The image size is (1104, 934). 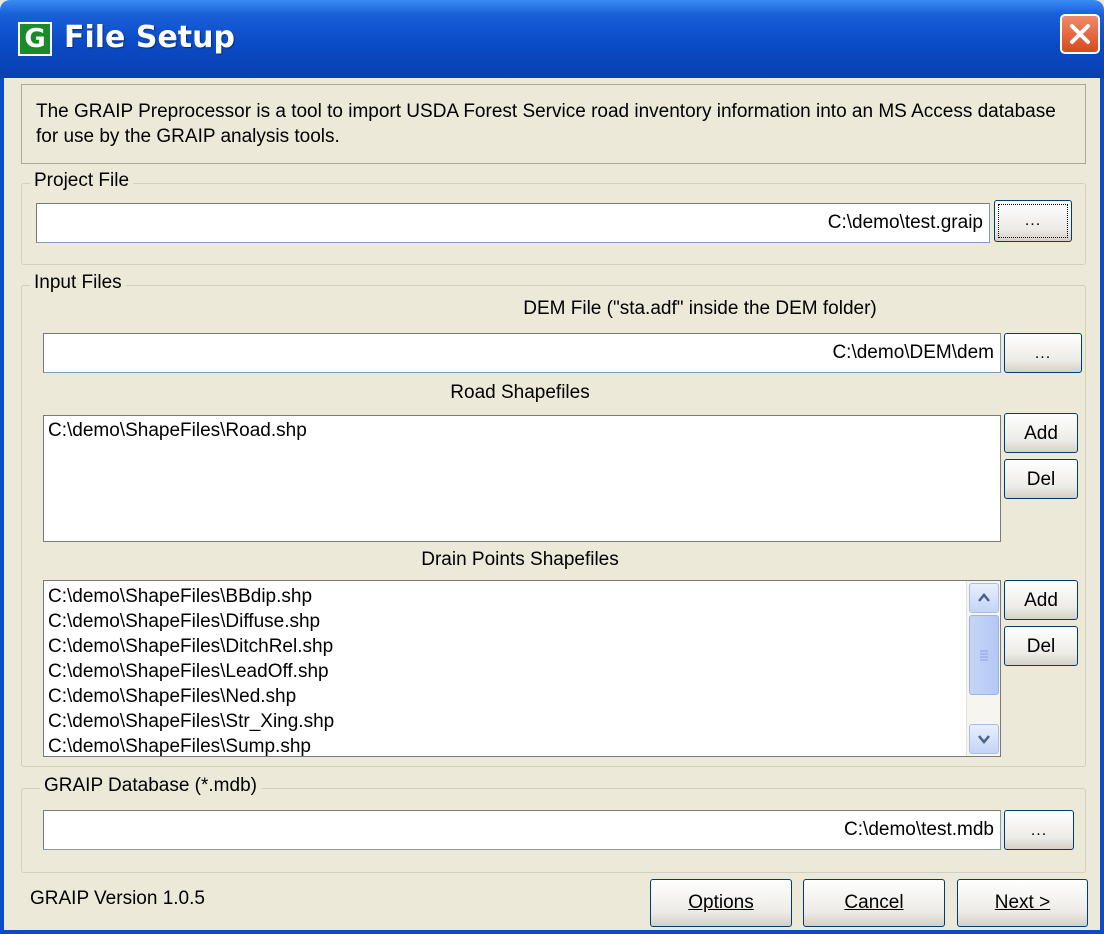 What do you see at coordinates (522, 671) in the screenshot?
I see `list-item: C:\demo\ShapeFiles\LeadOff.shp` at bounding box center [522, 671].